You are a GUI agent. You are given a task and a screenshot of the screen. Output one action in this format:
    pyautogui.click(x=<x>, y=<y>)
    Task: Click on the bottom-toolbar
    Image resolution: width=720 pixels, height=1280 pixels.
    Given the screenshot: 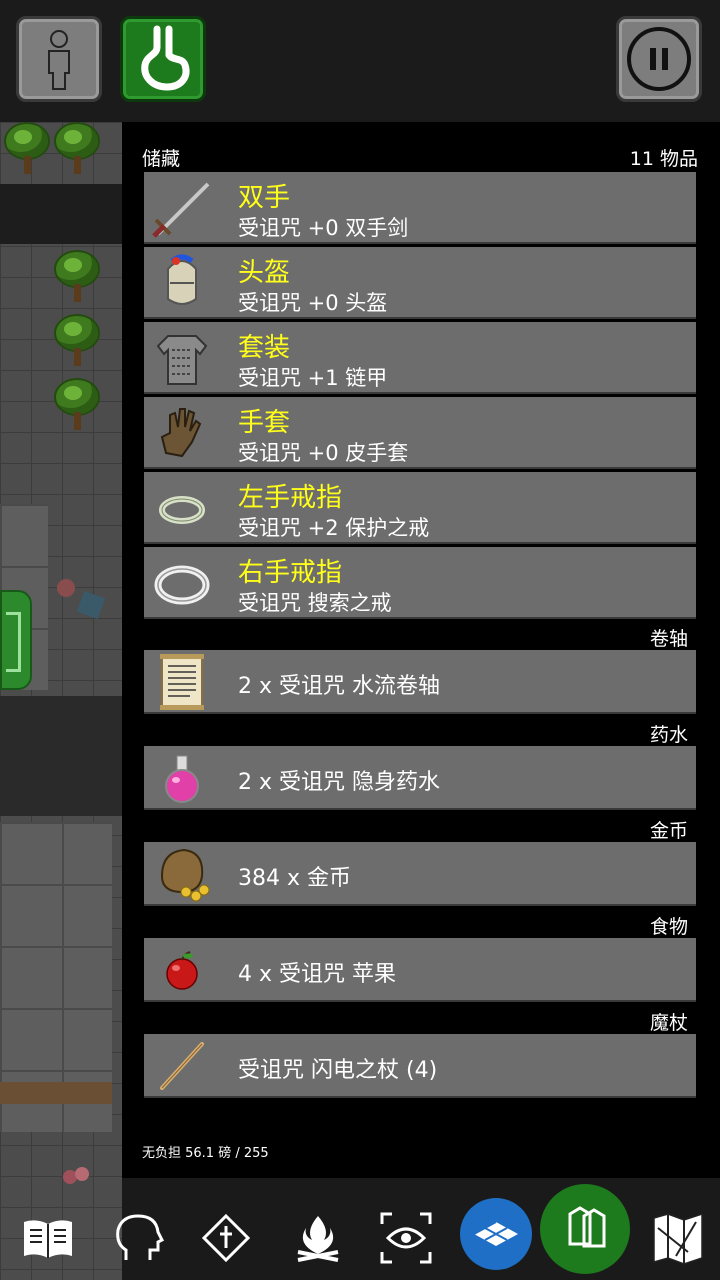 What is the action you would take?
    pyautogui.click(x=360, y=1229)
    